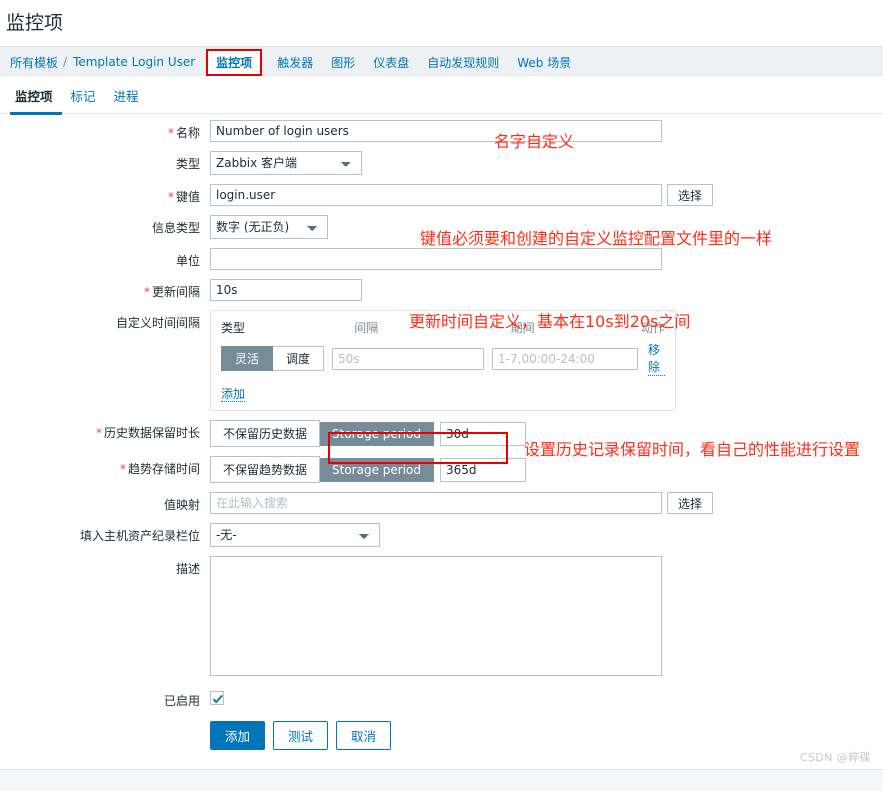 This screenshot has height=791, width=883. Describe the element at coordinates (233, 328) in the screenshot. I see `col-header-type: 类型` at that location.